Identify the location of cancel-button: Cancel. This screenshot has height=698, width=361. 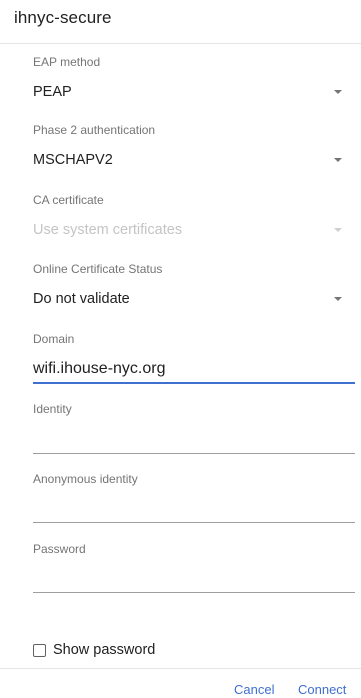
(254, 689).